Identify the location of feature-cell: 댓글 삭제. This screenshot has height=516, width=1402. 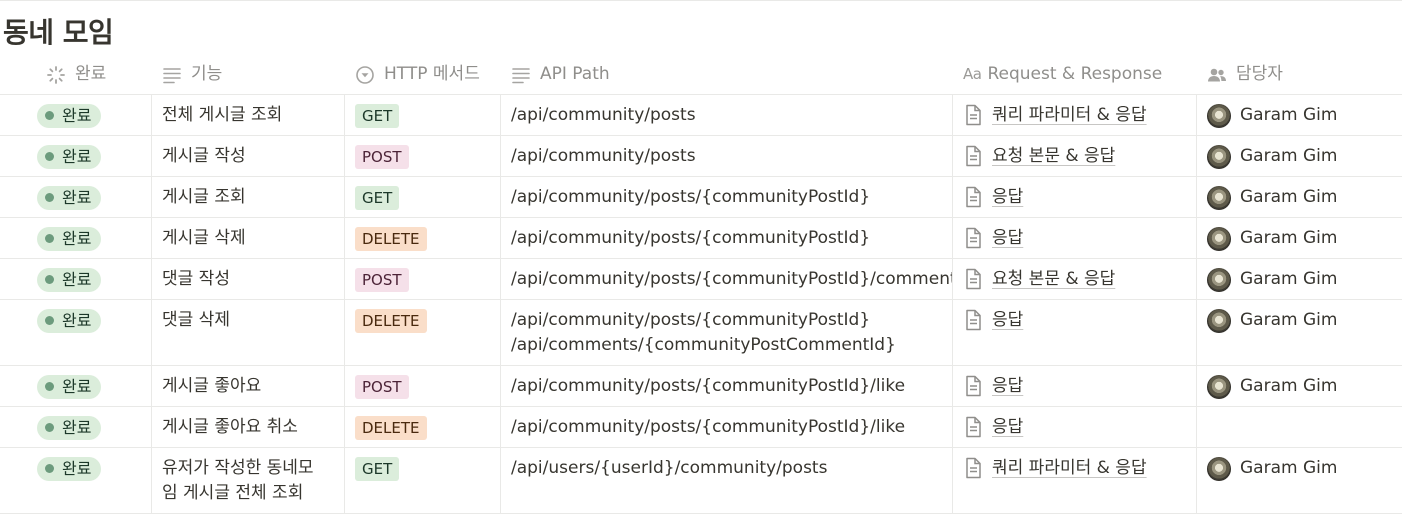
(248, 332).